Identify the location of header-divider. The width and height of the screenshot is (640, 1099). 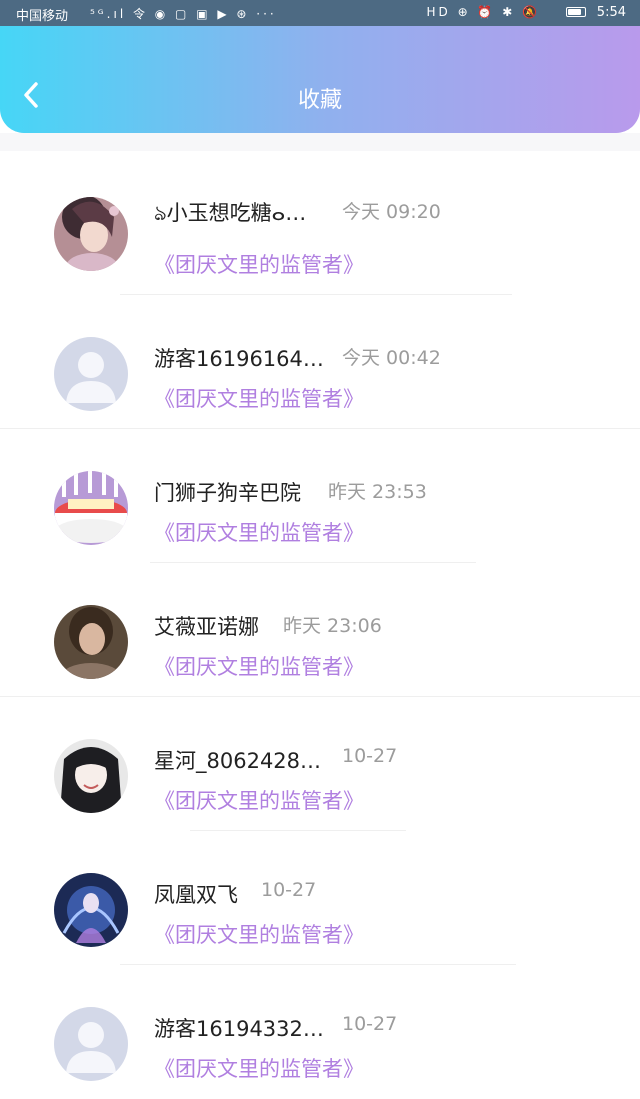
(320, 142).